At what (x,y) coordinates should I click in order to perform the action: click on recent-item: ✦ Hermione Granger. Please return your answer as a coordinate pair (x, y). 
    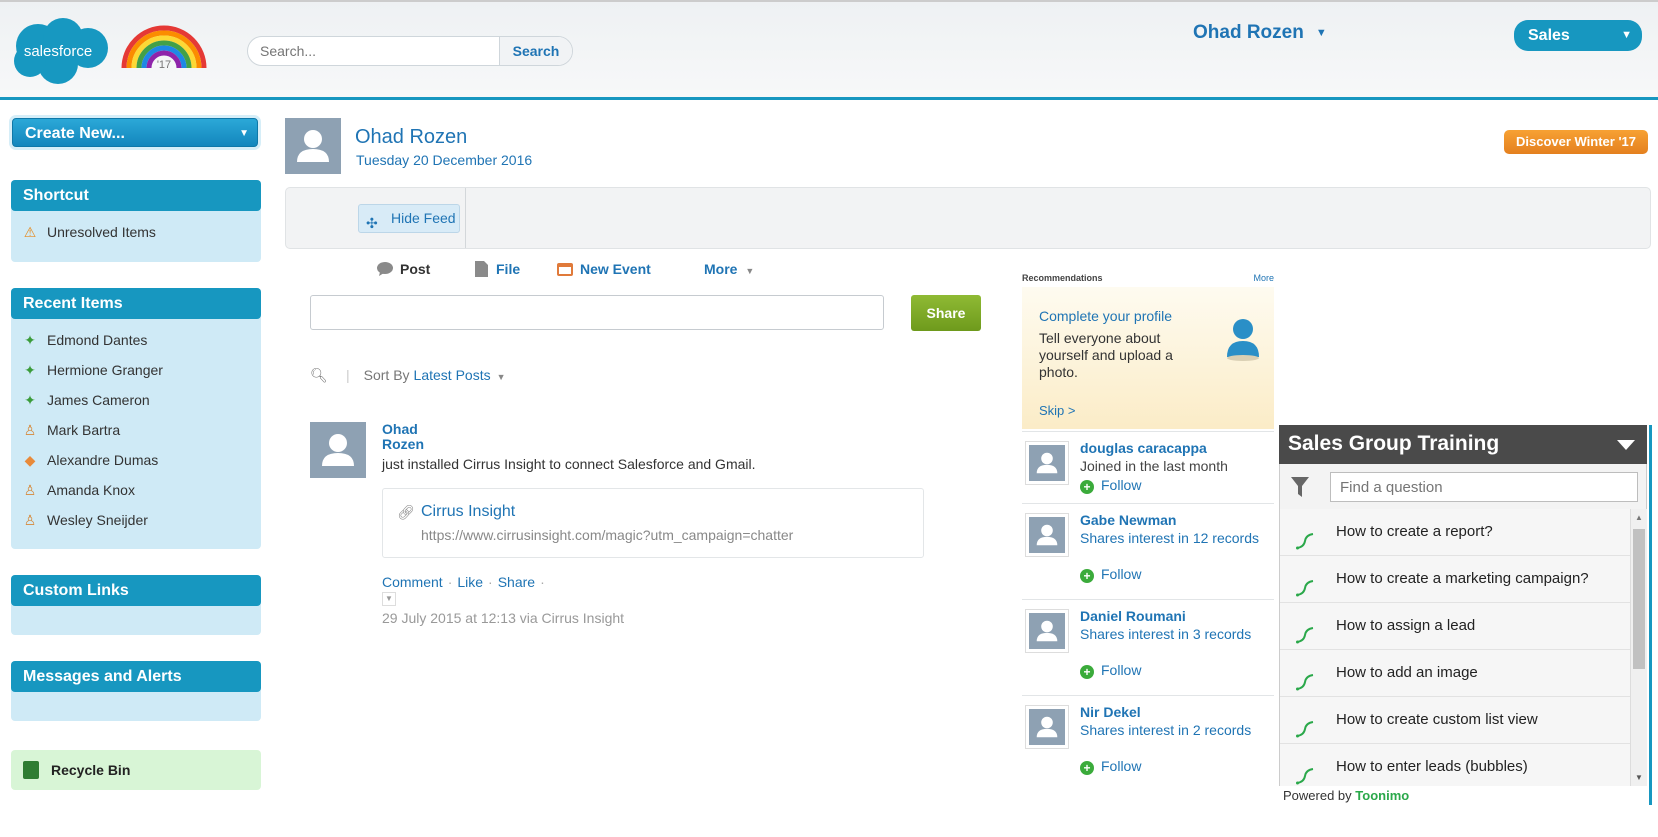
    Looking at the image, I should click on (136, 370).